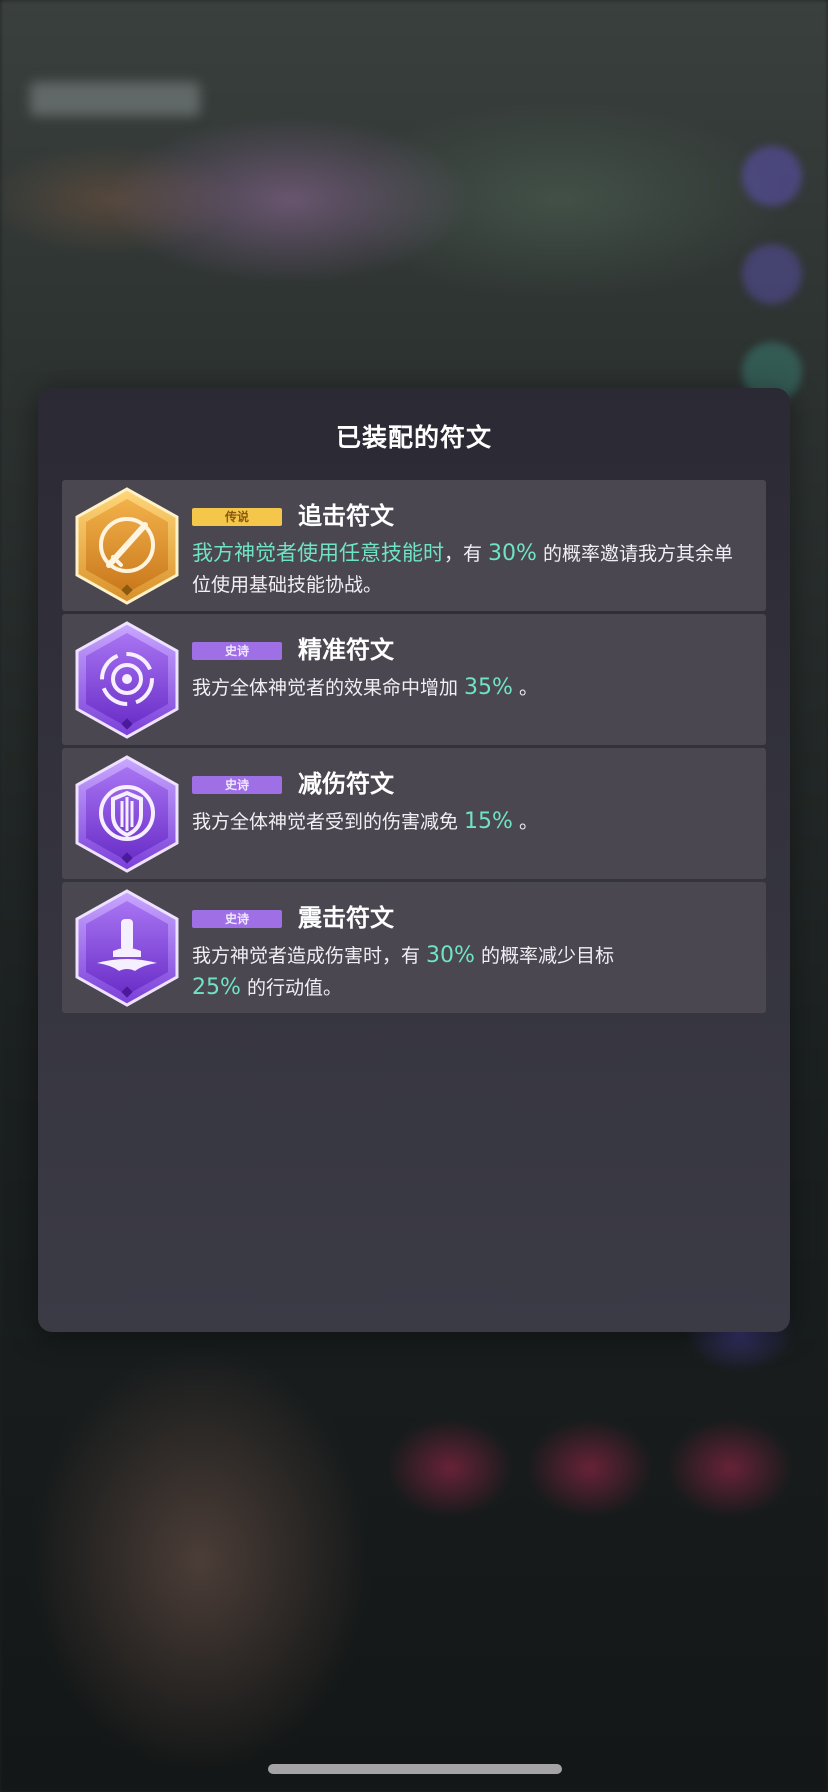 This screenshot has width=828, height=1792. Describe the element at coordinates (346, 784) in the screenshot. I see `rune-name: 减伤符文` at that location.